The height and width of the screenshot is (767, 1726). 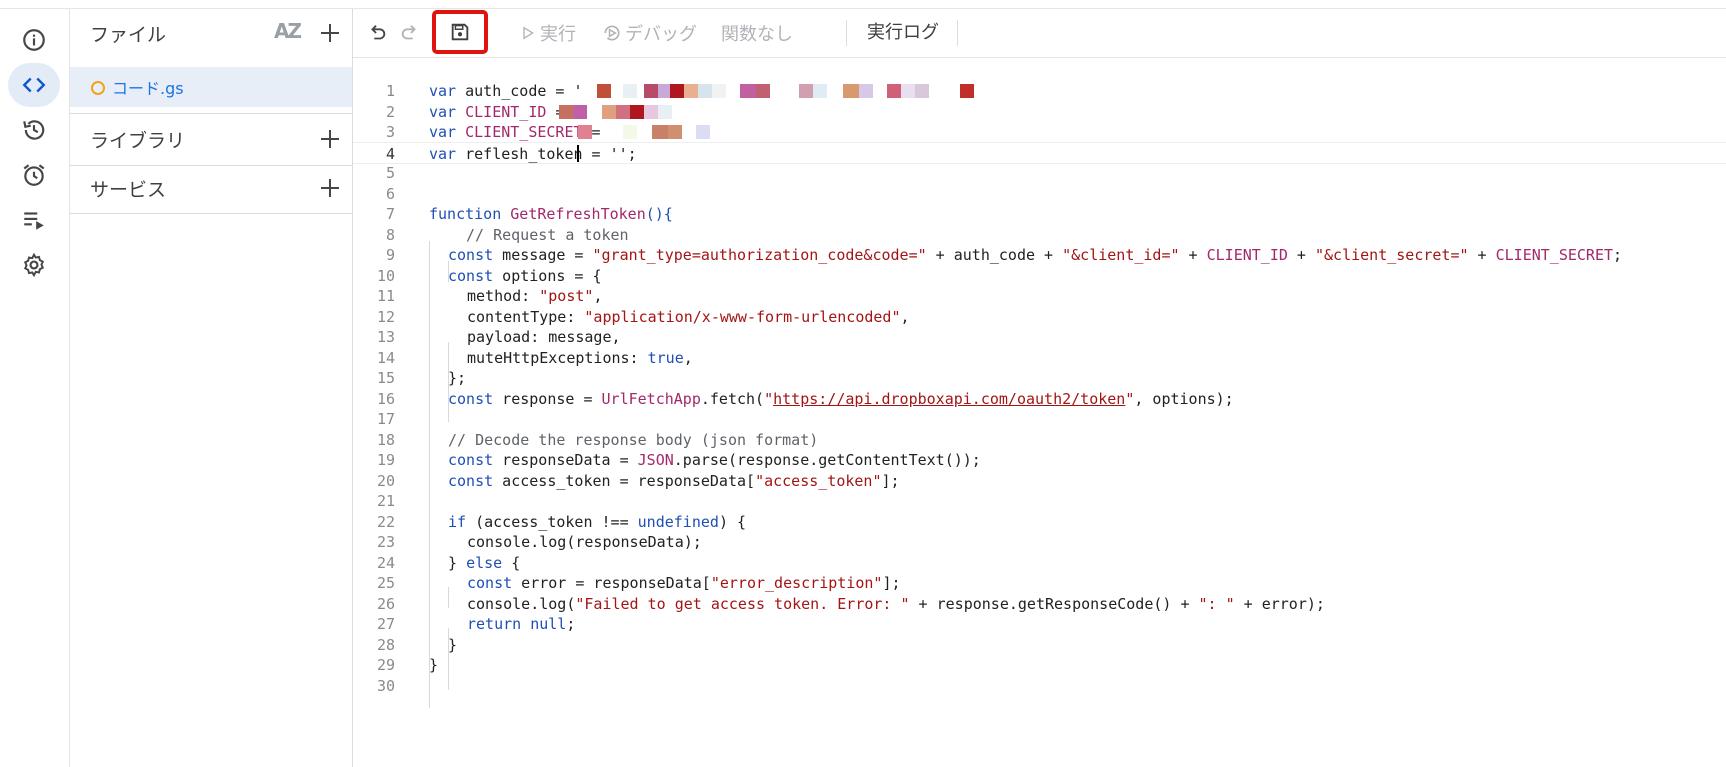 What do you see at coordinates (330, 188) in the screenshot?
I see `add-service-icon` at bounding box center [330, 188].